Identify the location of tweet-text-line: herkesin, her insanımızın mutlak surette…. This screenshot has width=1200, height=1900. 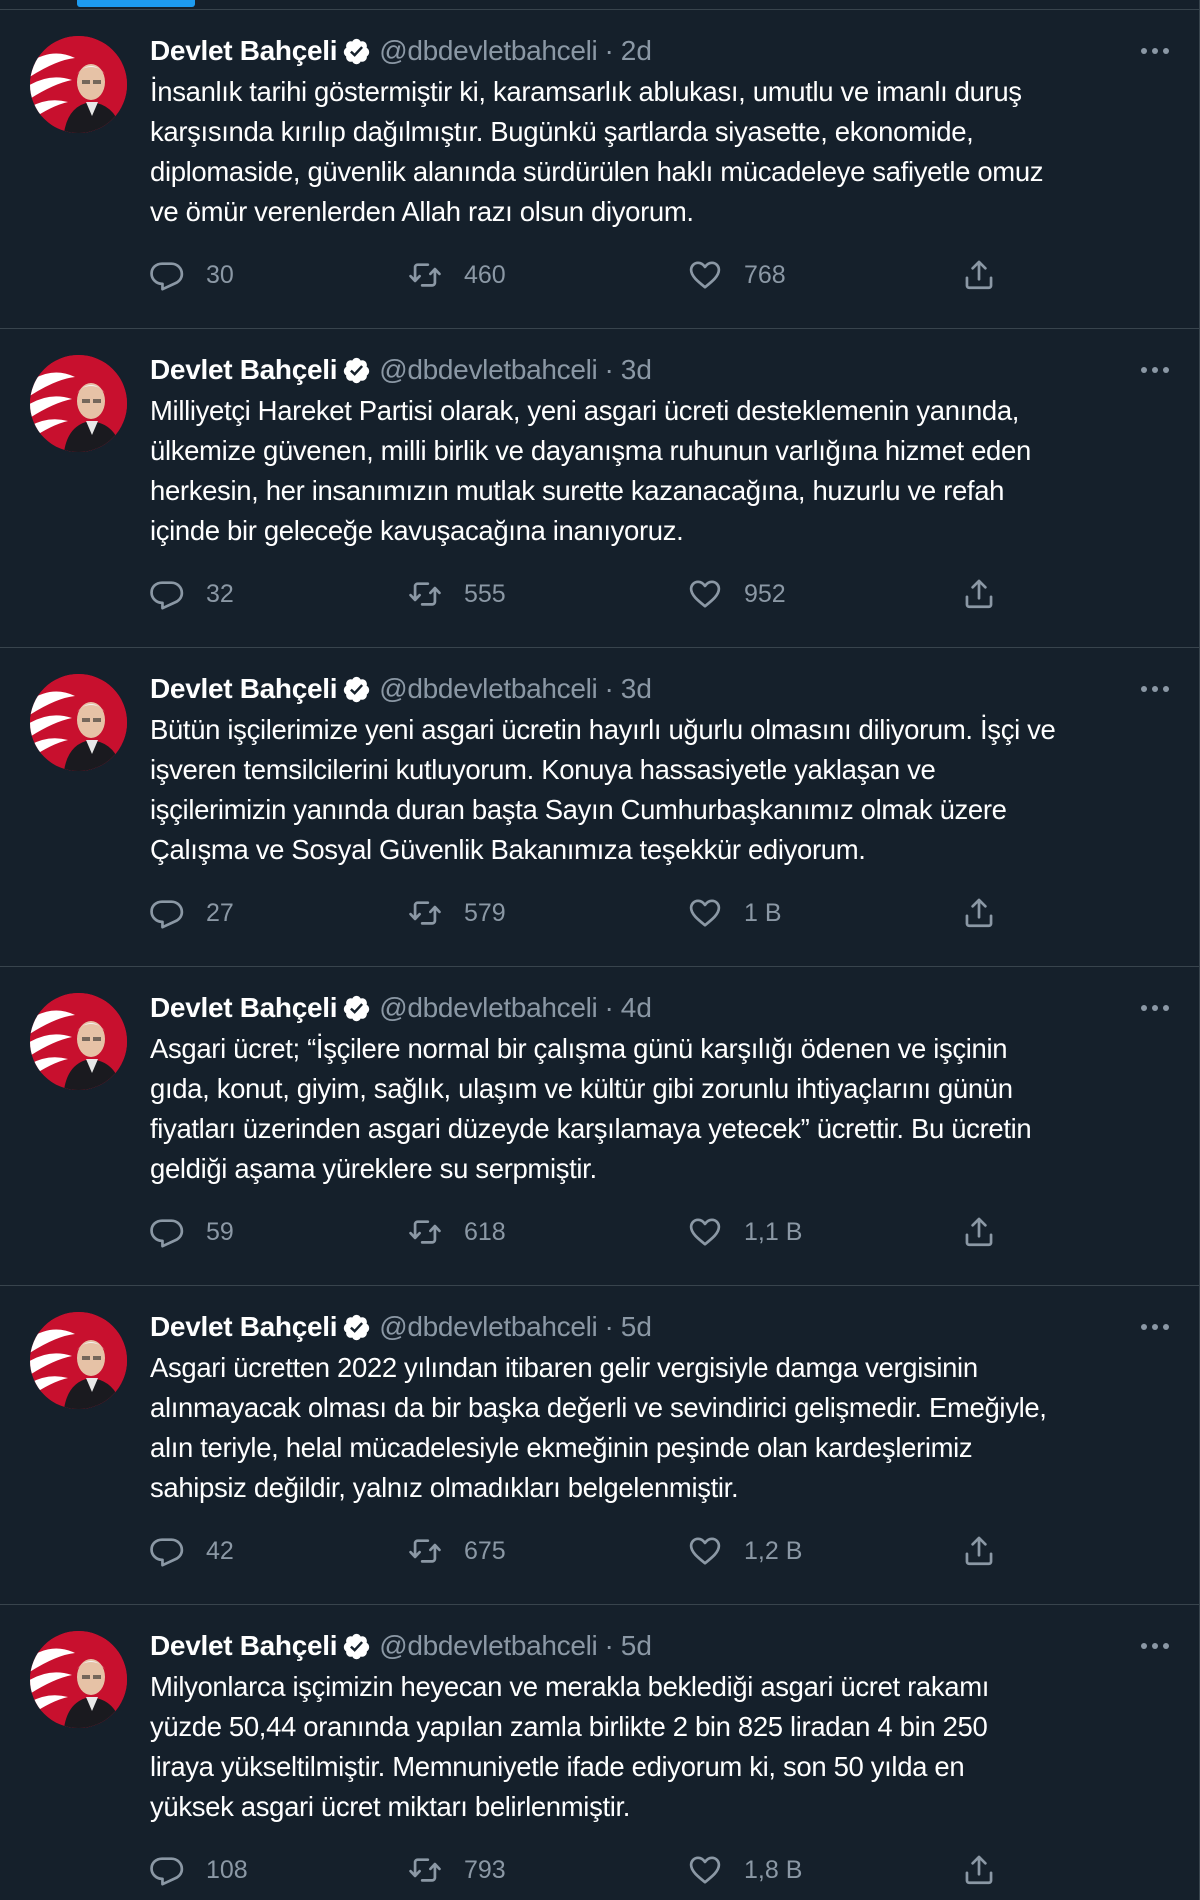
(577, 490).